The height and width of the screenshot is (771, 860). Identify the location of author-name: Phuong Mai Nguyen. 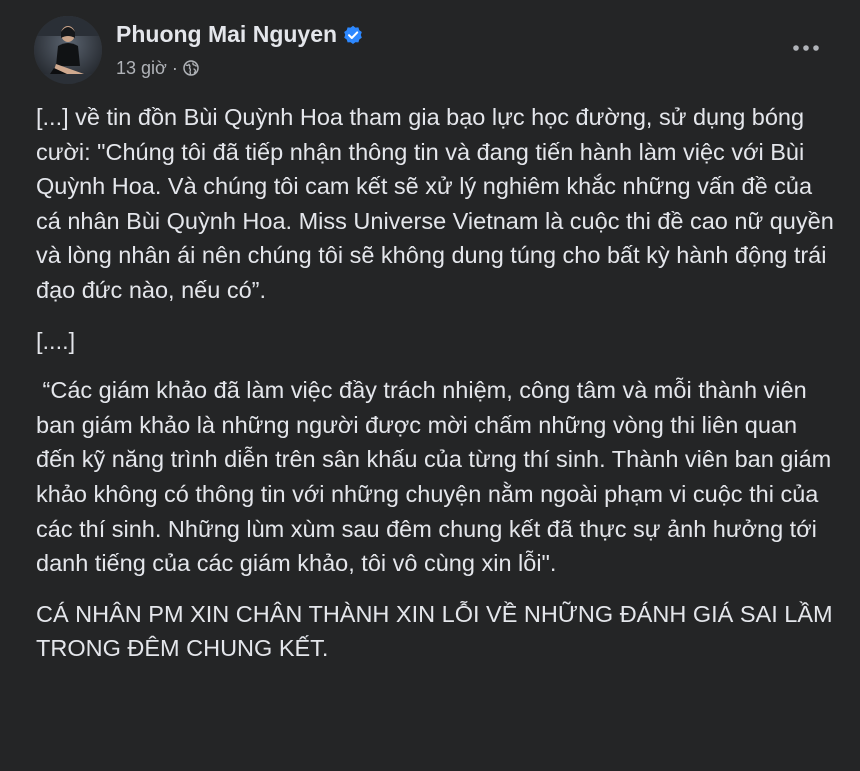
(226, 34).